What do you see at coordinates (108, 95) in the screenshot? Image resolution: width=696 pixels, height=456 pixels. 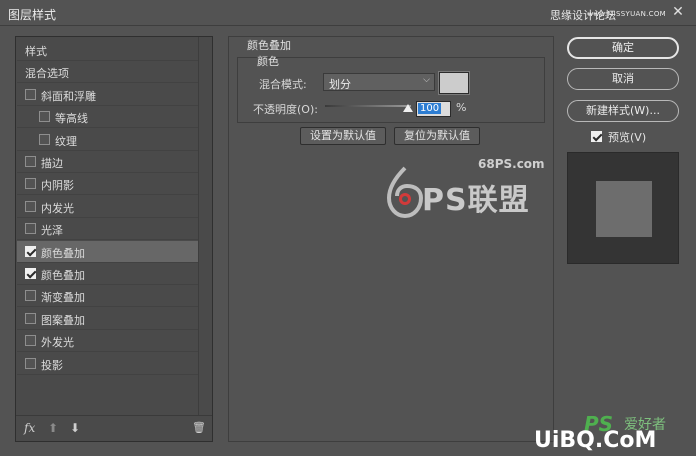 I see `list-item: 斜面和浮雕` at bounding box center [108, 95].